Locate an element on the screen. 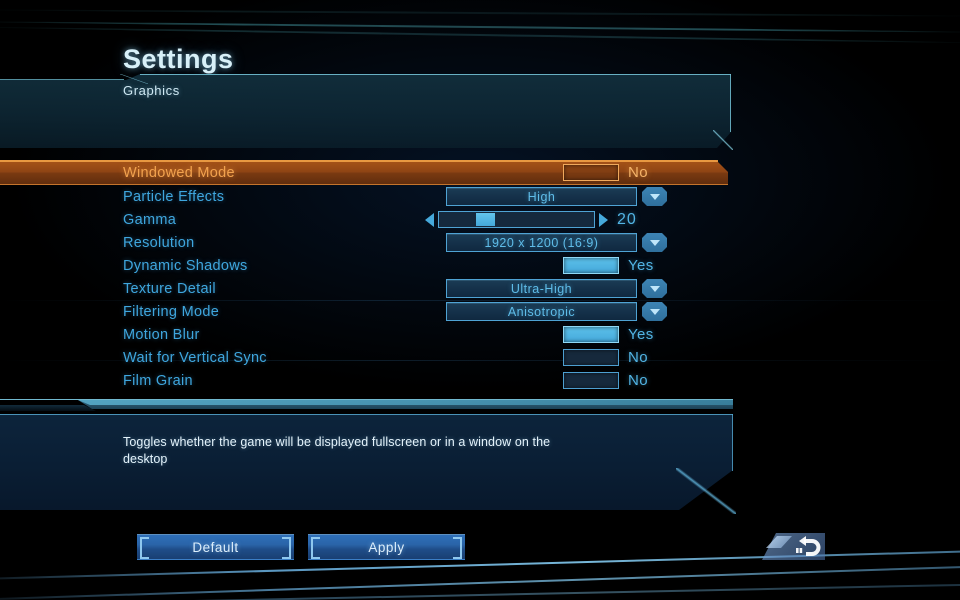 The height and width of the screenshot is (600, 960). settings-row-wait-for-vertical-sync: Wait for Vertical Sync No is located at coordinates (380, 357).